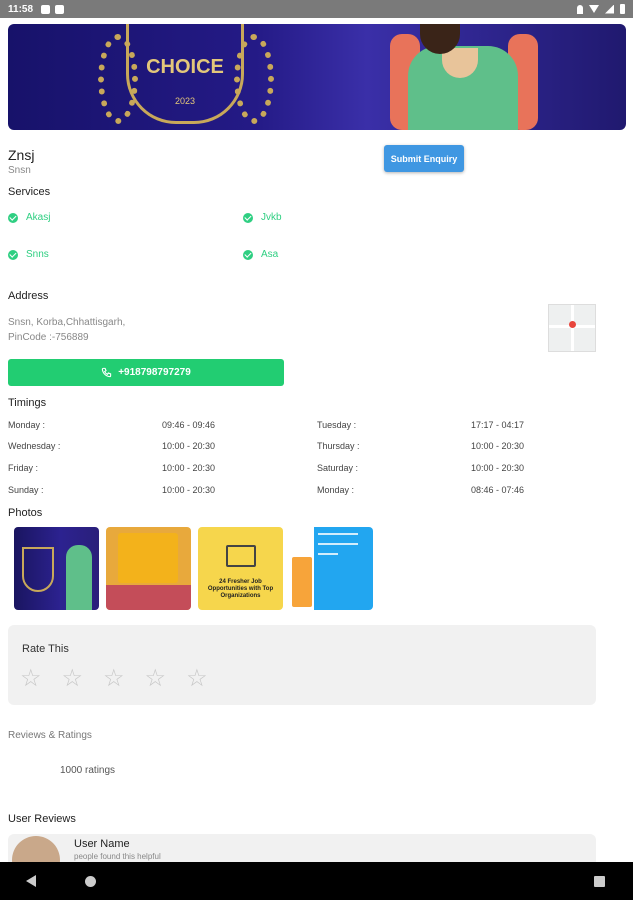  I want to click on banner-badge-year: 2023, so click(185, 101).